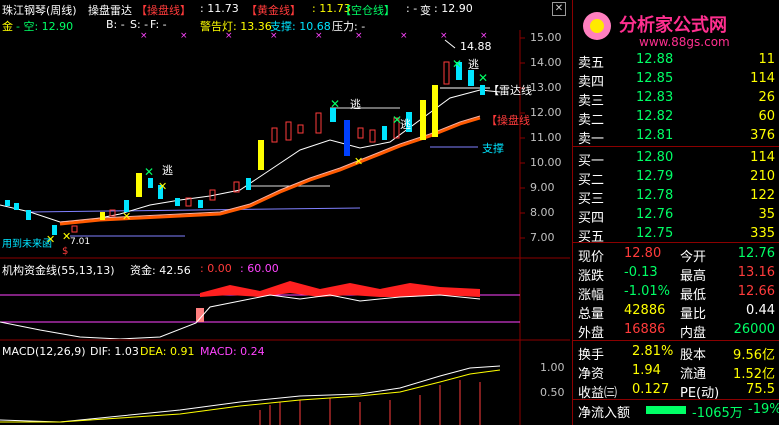  What do you see at coordinates (655, 135) in the screenshot?
I see `ask-price: 12.81` at bounding box center [655, 135].